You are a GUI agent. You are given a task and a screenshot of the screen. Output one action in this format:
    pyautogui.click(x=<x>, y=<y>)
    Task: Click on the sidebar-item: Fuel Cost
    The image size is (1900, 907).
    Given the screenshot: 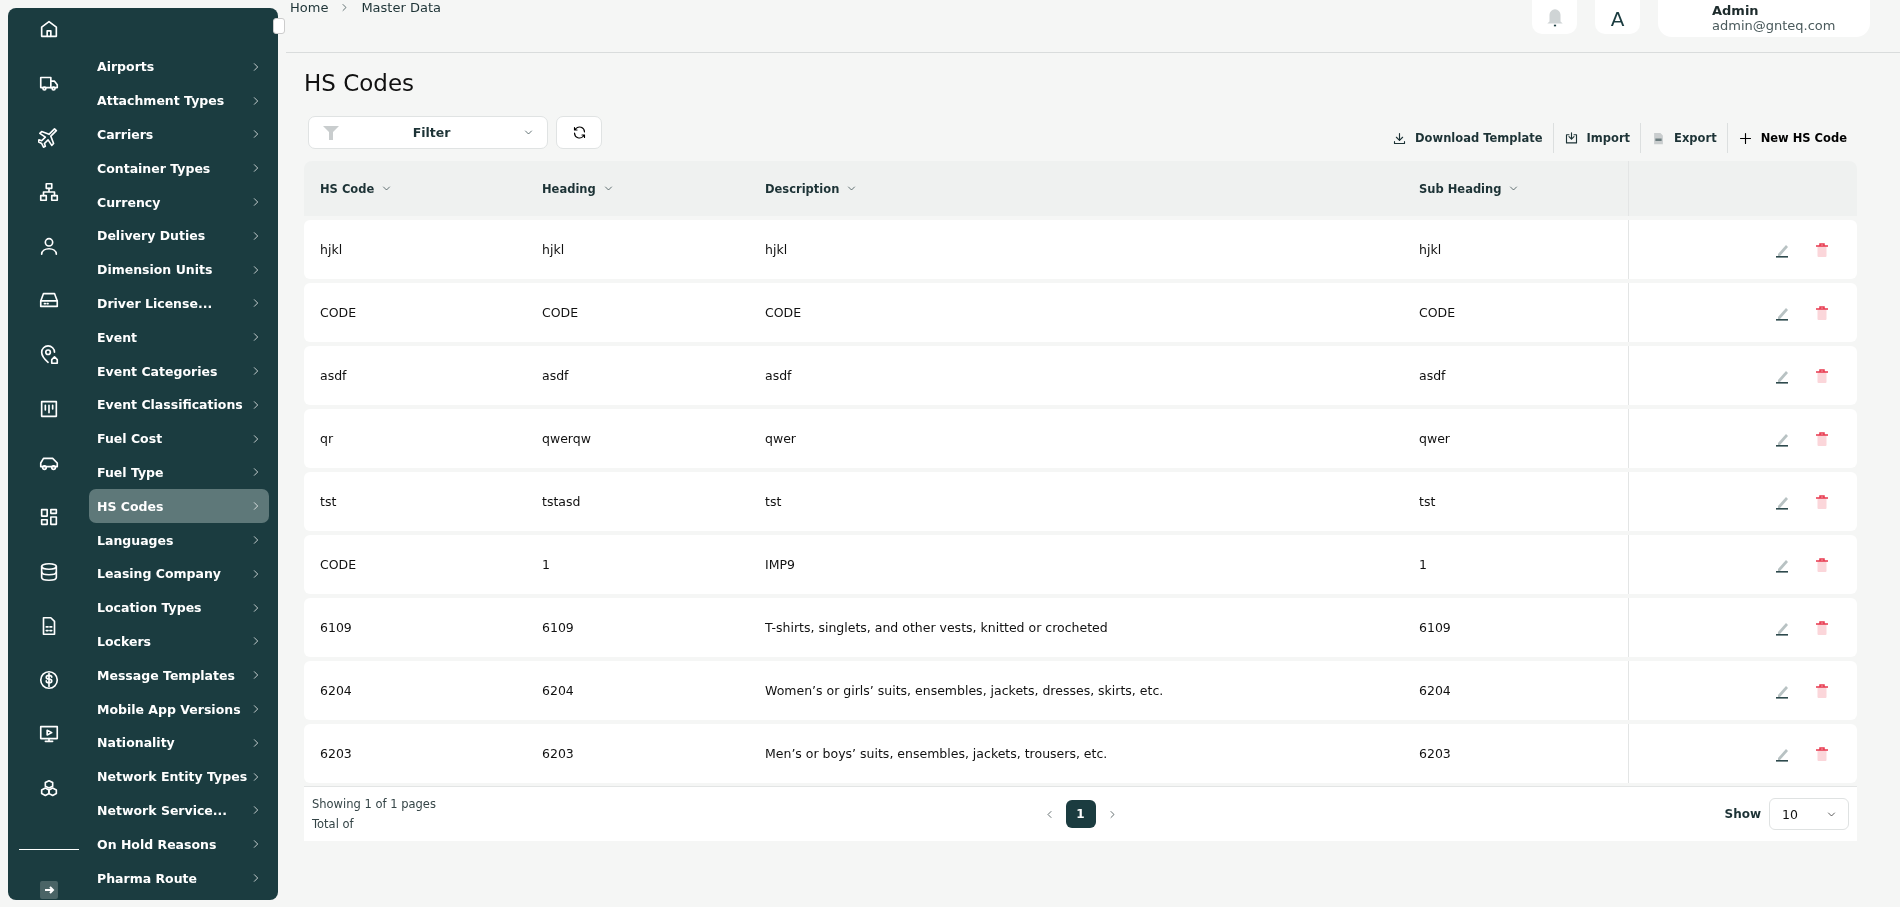 What is the action you would take?
    pyautogui.click(x=179, y=438)
    